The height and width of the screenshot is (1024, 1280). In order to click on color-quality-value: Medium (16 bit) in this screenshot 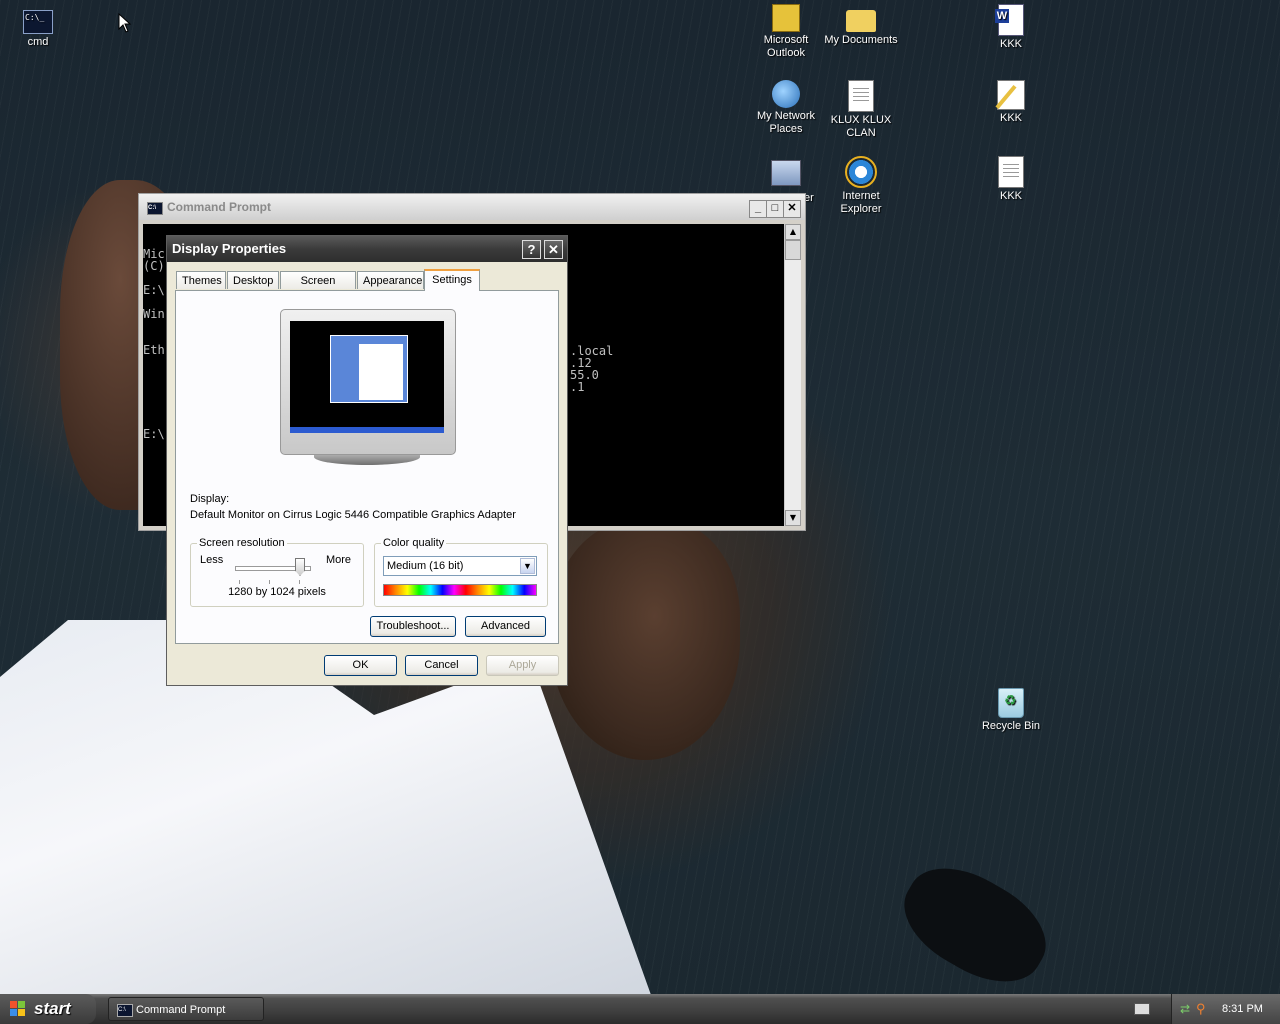, I will do `click(425, 566)`.